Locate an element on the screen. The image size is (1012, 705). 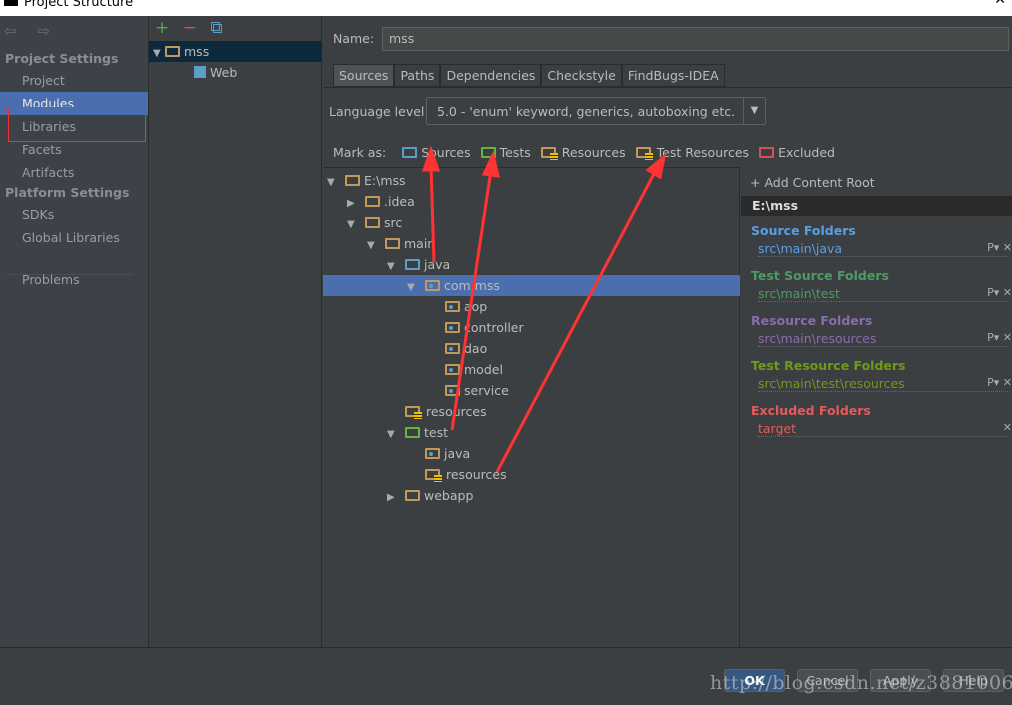
tab-dependencies: Dependencies is located at coordinates (491, 75).